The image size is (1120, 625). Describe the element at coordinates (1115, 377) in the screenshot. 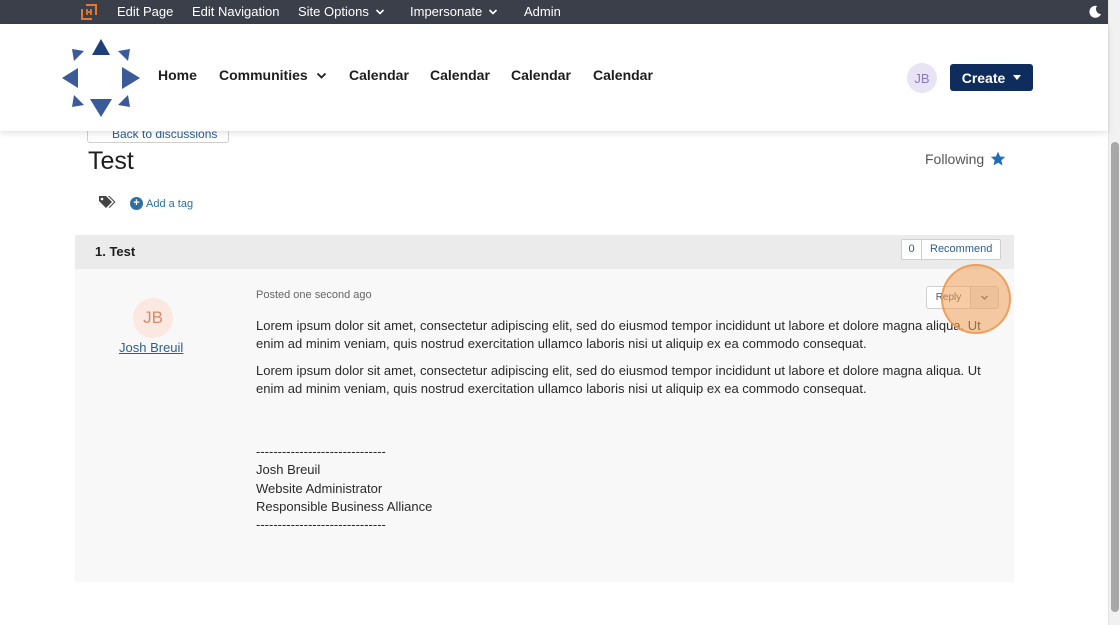

I see `scrollbar-thumb` at that location.